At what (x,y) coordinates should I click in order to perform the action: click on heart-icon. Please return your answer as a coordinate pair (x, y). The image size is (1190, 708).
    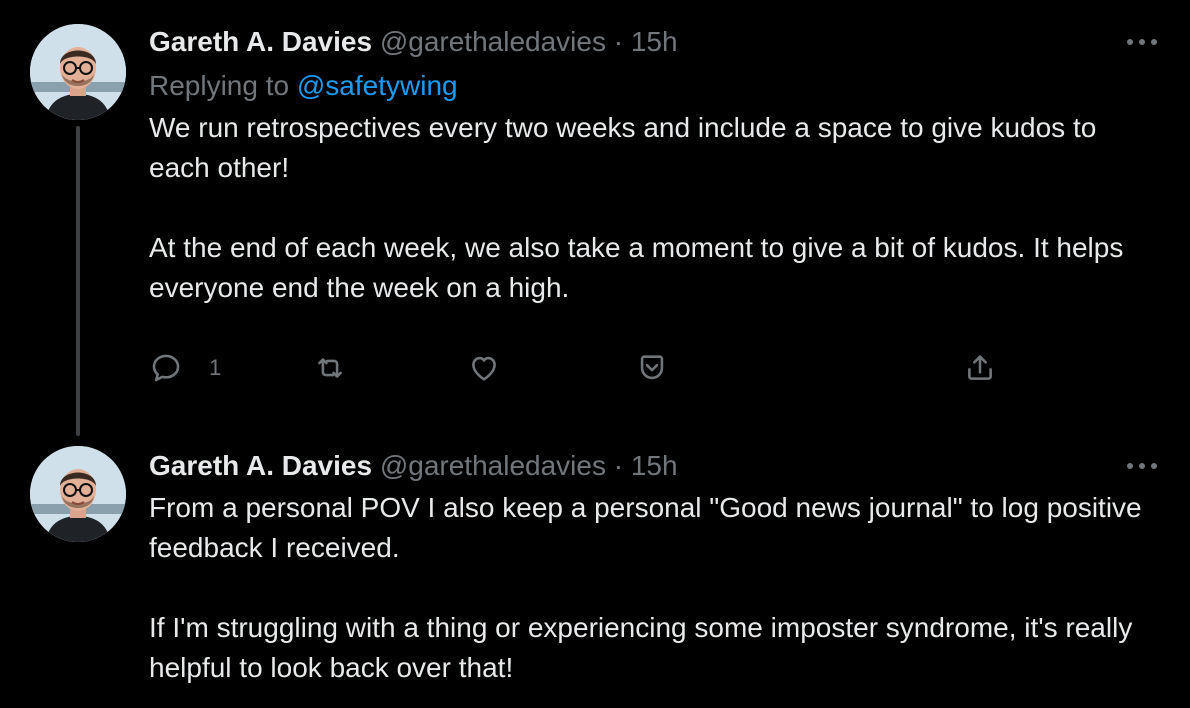
    Looking at the image, I should click on (484, 368).